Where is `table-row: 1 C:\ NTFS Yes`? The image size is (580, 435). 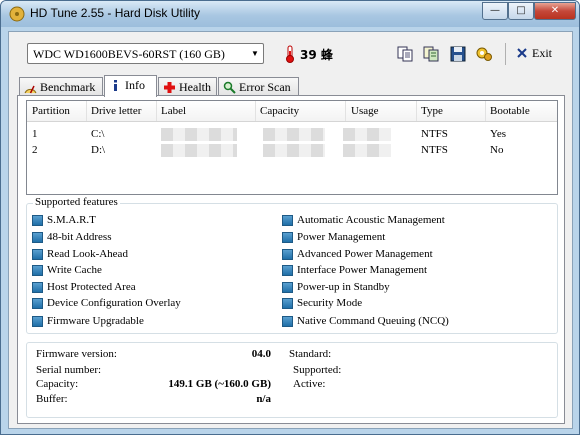
table-row: 1 C:\ NTFS Yes is located at coordinates (292, 135).